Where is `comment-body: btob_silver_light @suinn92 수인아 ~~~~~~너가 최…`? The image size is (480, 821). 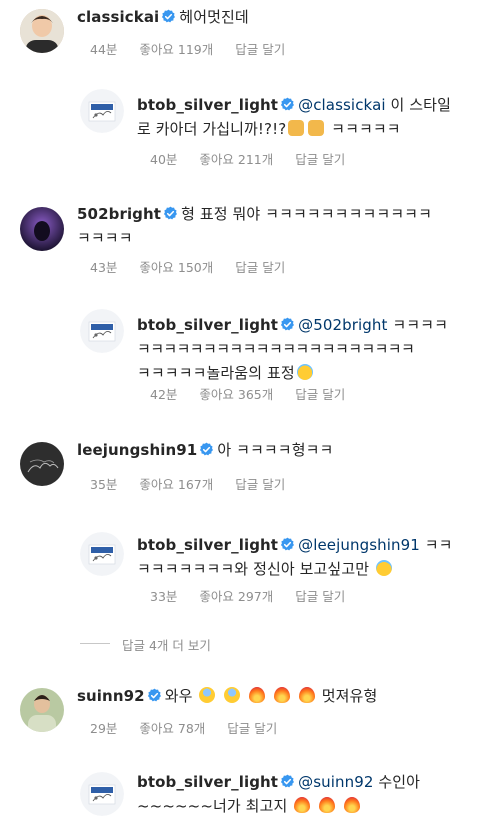 comment-body: btob_silver_light @suinn92 수인아 ~~~~~~너가 최… is located at coordinates (303, 794).